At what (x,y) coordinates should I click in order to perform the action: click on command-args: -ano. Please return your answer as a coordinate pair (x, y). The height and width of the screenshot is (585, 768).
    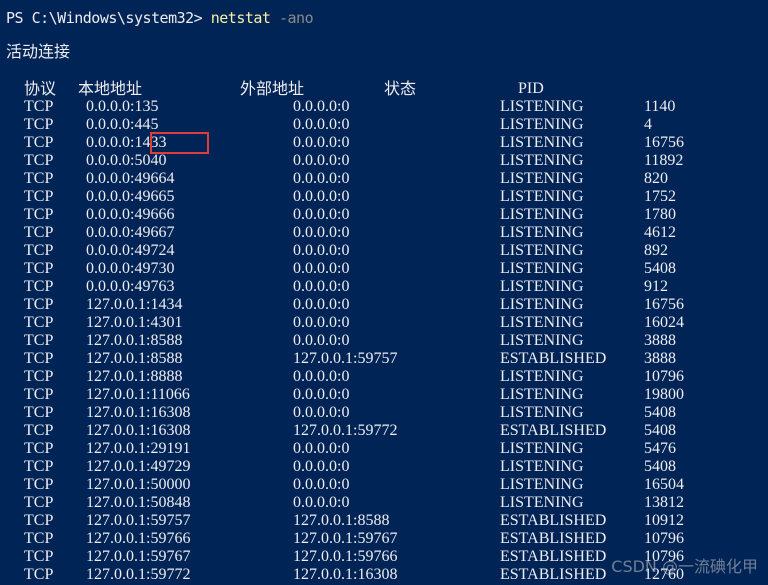
    Looking at the image, I should click on (292, 18).